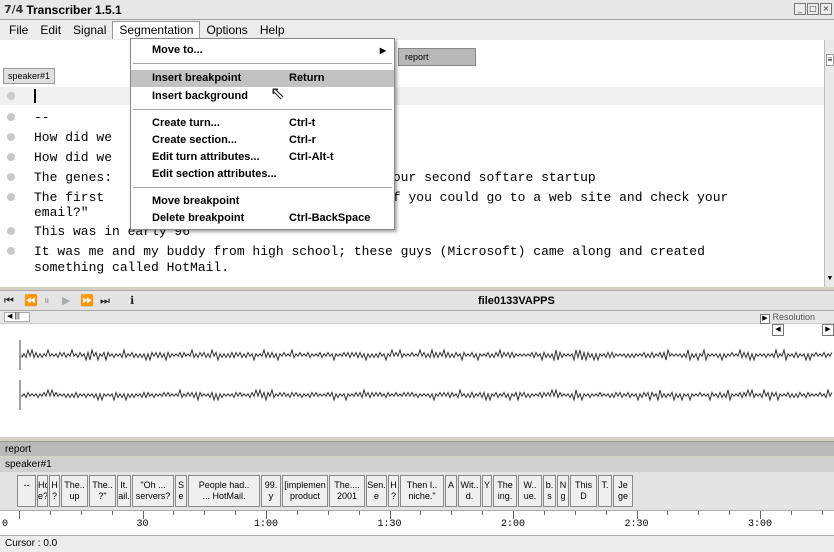 The height and width of the screenshot is (552, 834). Describe the element at coordinates (9, 301) in the screenshot. I see `go-start-icon: ⏮` at that location.